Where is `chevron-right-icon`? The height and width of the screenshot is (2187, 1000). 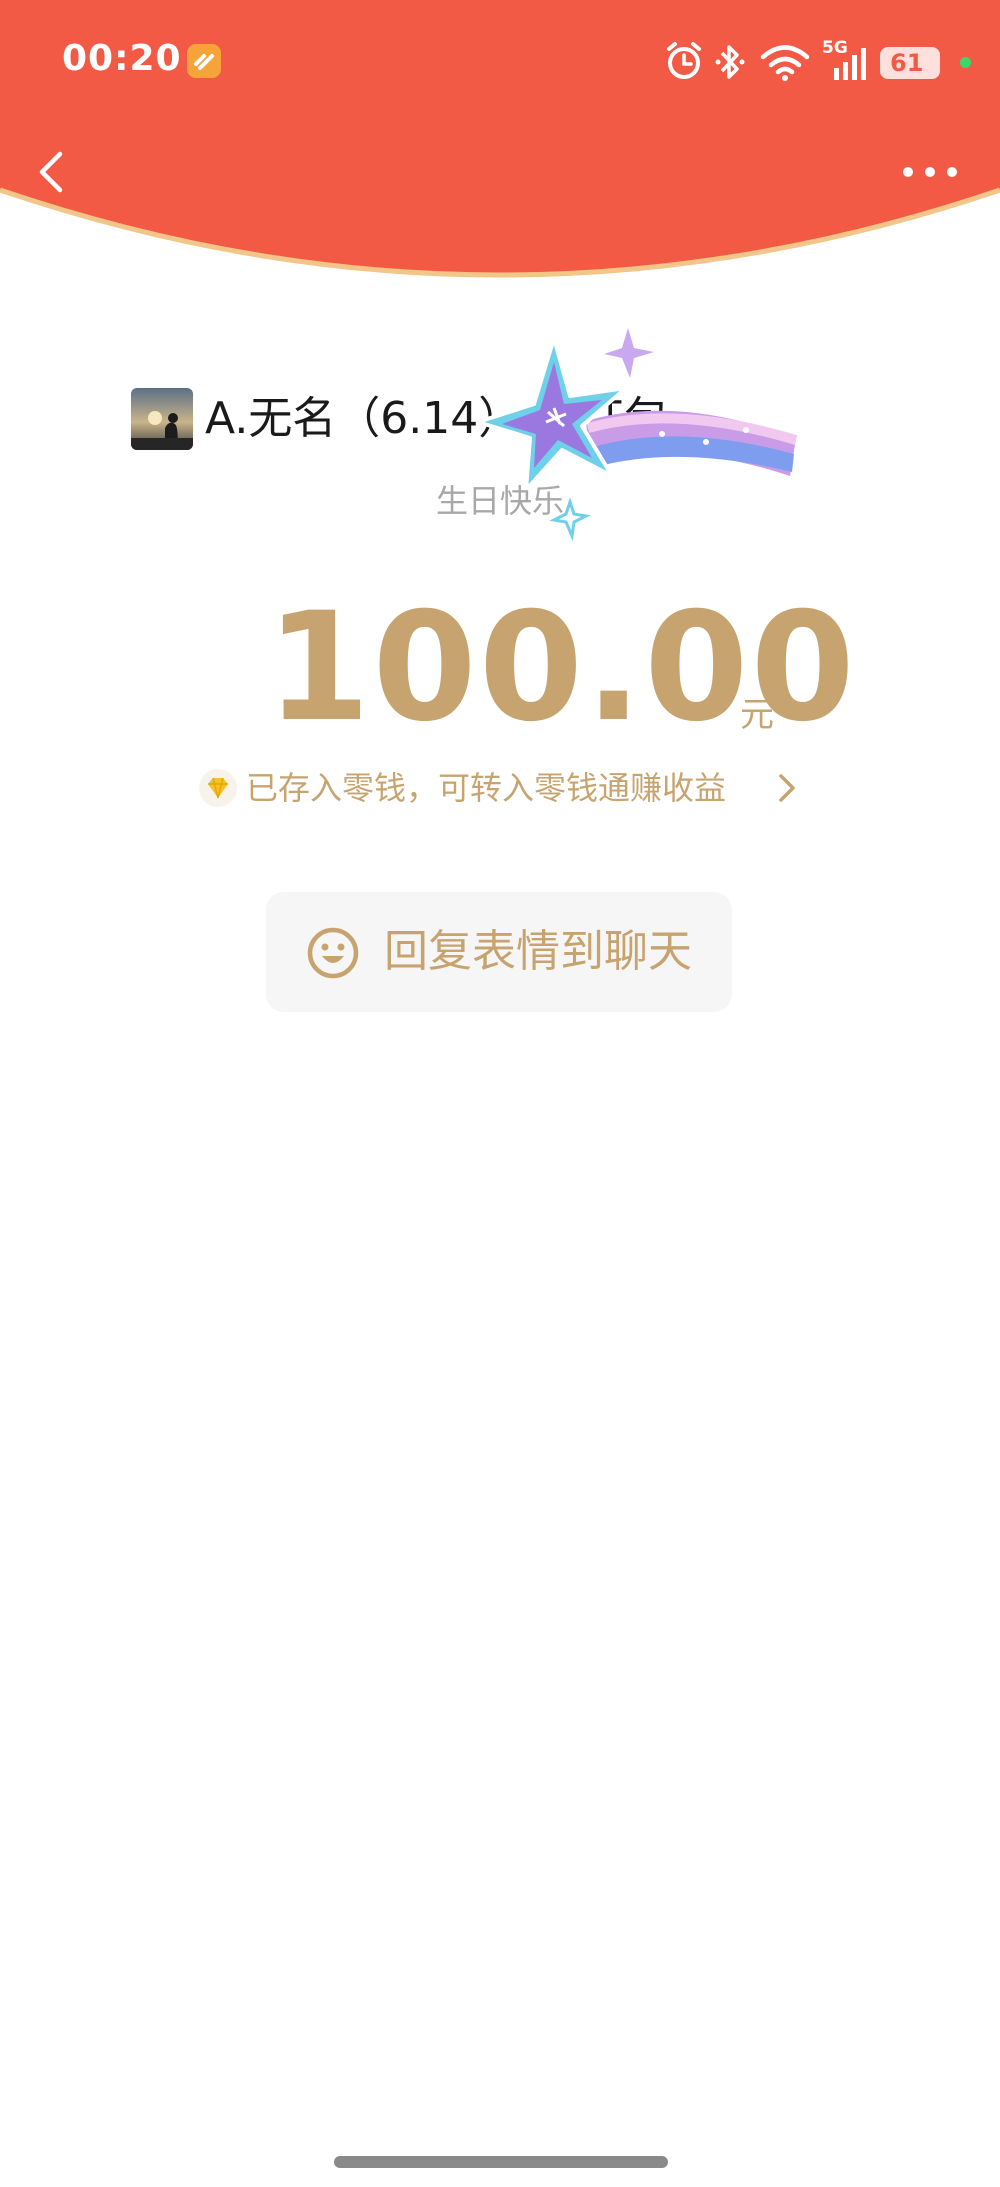
chevron-right-icon is located at coordinates (787, 788).